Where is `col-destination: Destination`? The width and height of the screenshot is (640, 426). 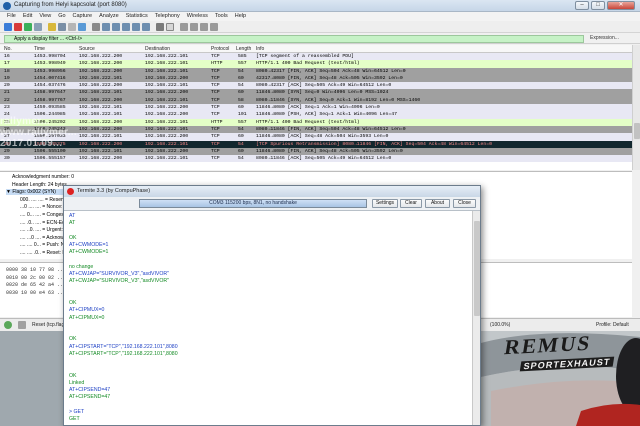
col-destination: Destination is located at coordinates (157, 49).